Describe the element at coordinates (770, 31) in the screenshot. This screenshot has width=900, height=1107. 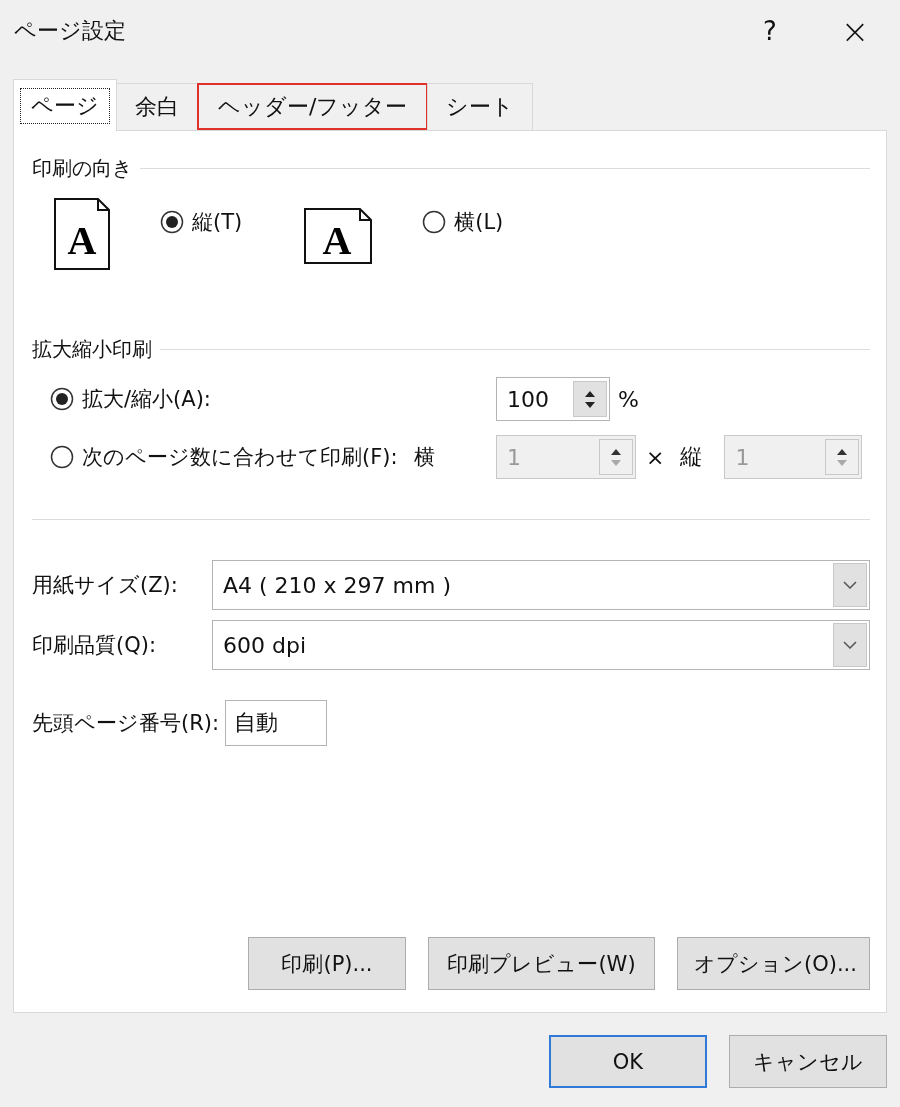
I see `help-button: ?` at that location.